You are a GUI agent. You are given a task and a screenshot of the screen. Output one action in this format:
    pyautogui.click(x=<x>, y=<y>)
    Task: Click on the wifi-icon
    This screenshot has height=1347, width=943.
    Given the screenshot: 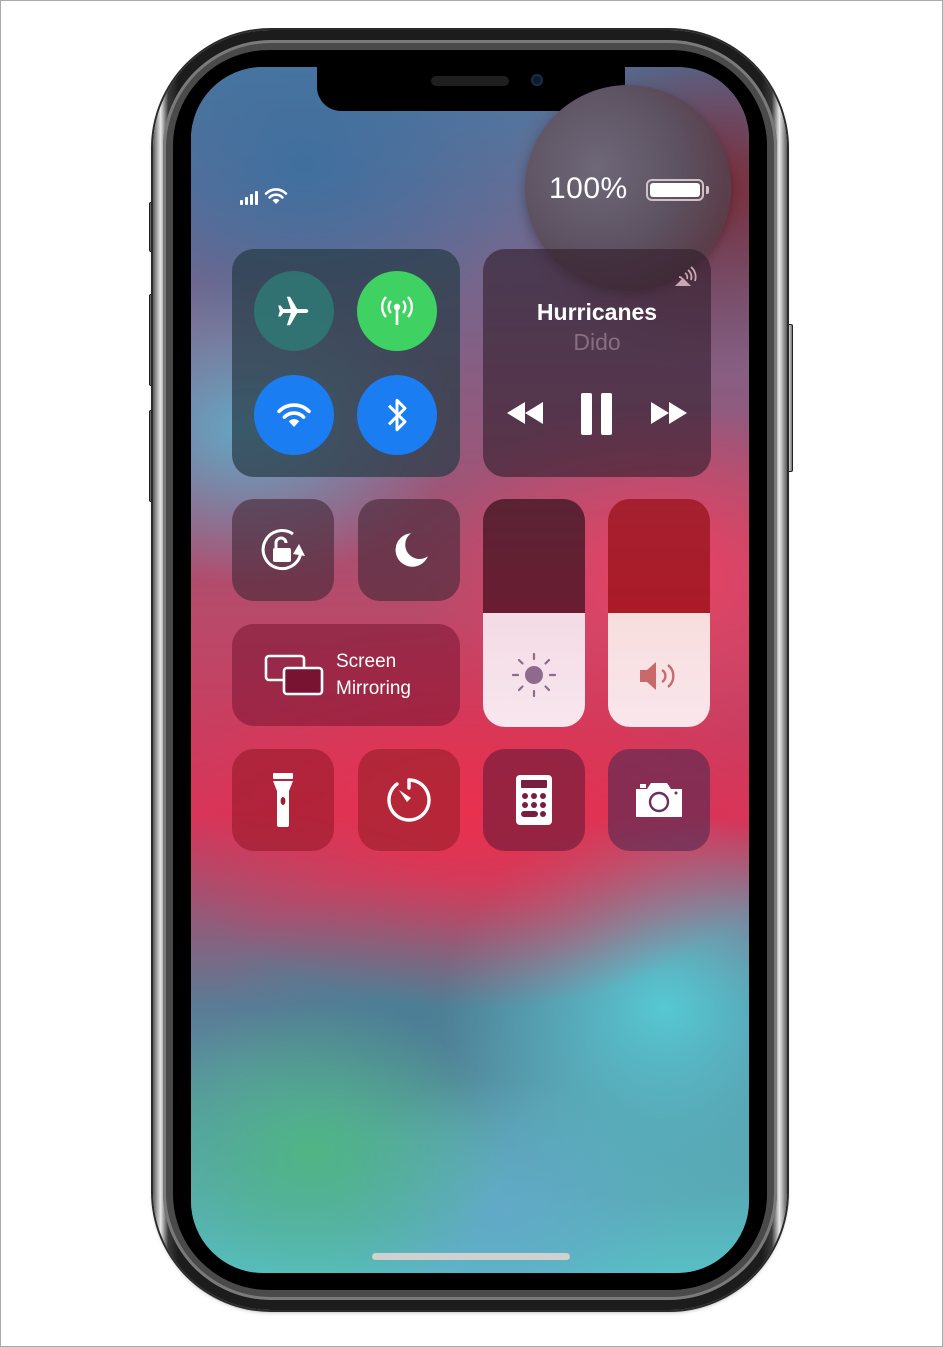 What is the action you would take?
    pyautogui.click(x=294, y=415)
    